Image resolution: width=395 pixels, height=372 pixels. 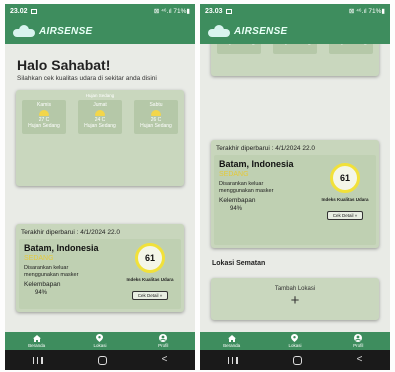 What do you see at coordinates (100, 11) in the screenshot?
I see `status-bar: 23.02 ⊠ ⁴⁶.ıl 71%▮` at bounding box center [100, 11].